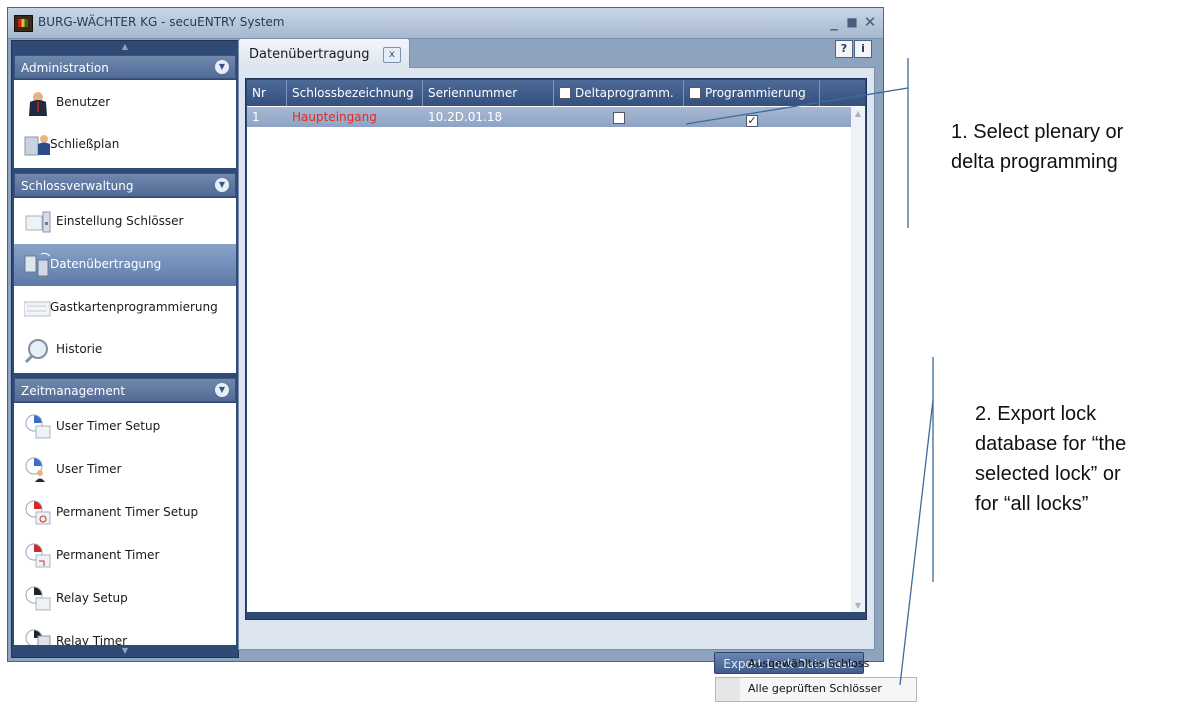  I want to click on annotation-step-1: 1. Select plenary or delta programming, so click(1037, 147).